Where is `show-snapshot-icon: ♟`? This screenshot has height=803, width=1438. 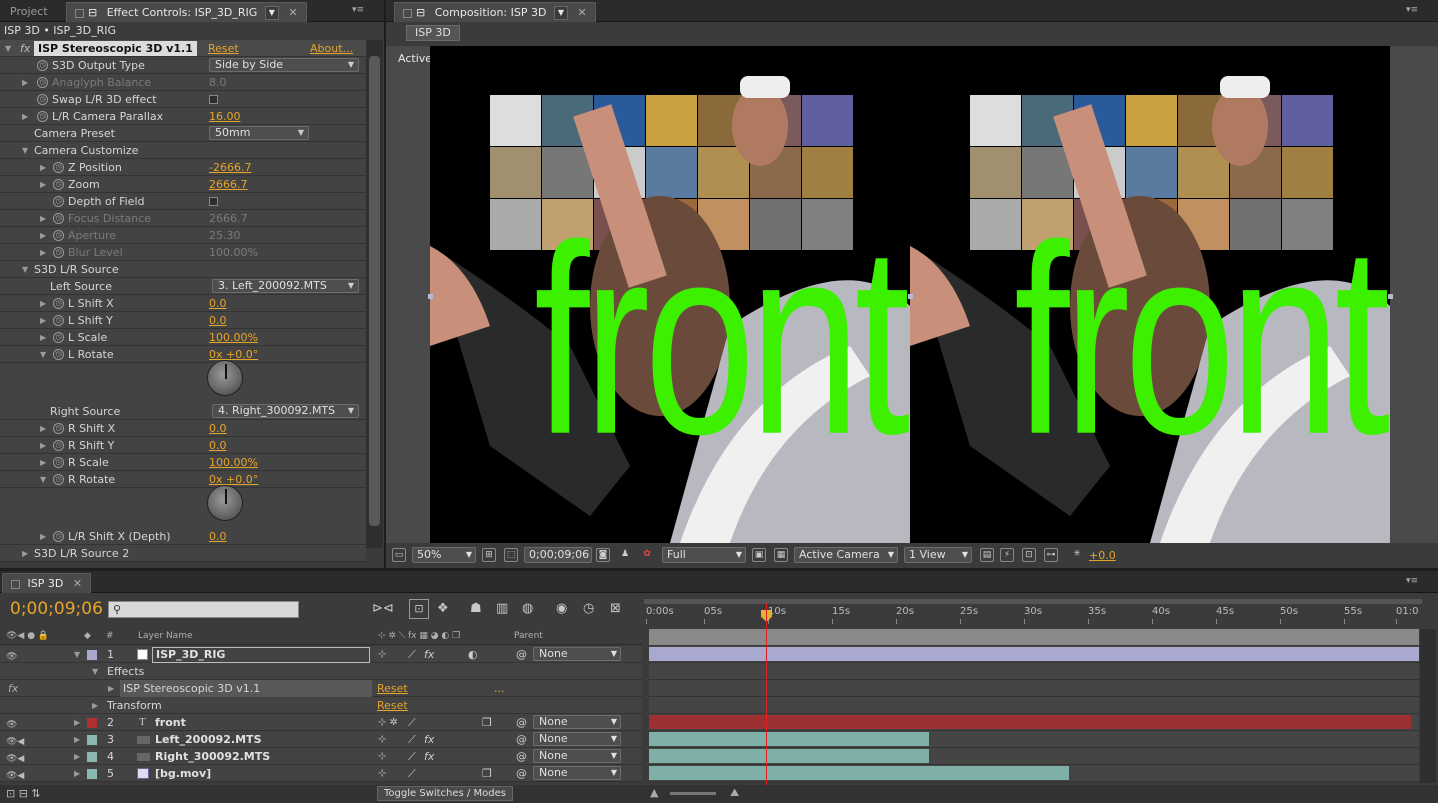
show-snapshot-icon: ♟ is located at coordinates (625, 555).